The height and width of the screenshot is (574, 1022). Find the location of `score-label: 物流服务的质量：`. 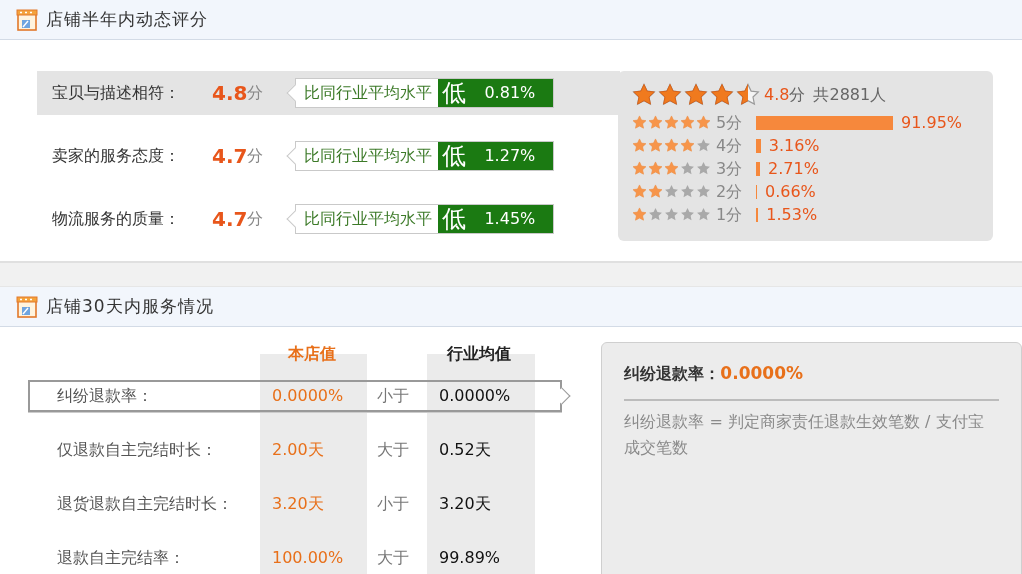

score-label: 物流服务的质量： is located at coordinates (116, 219).